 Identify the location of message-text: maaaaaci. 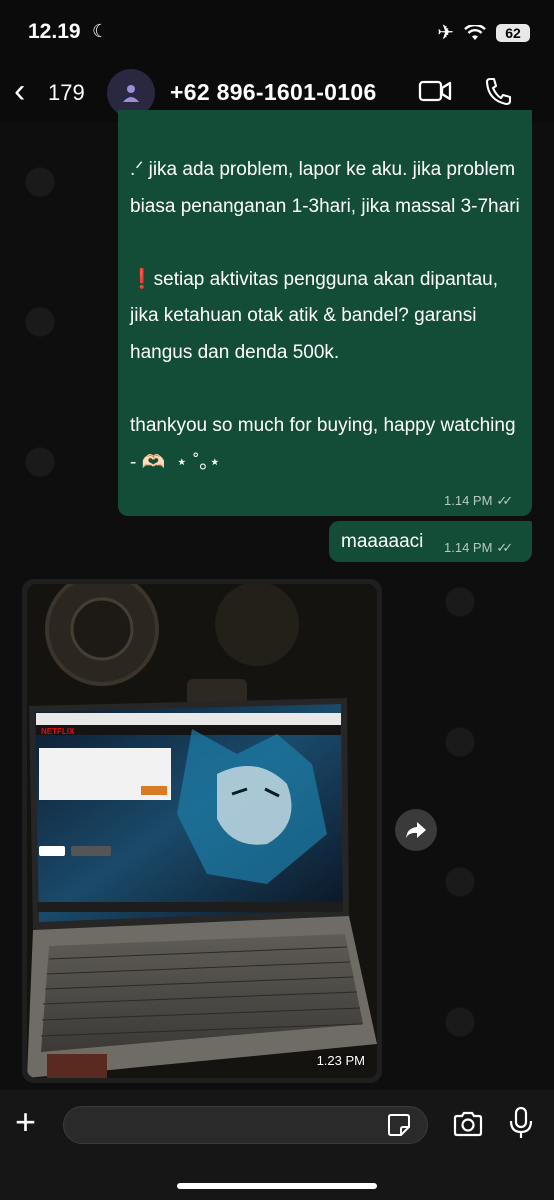
(382, 541).